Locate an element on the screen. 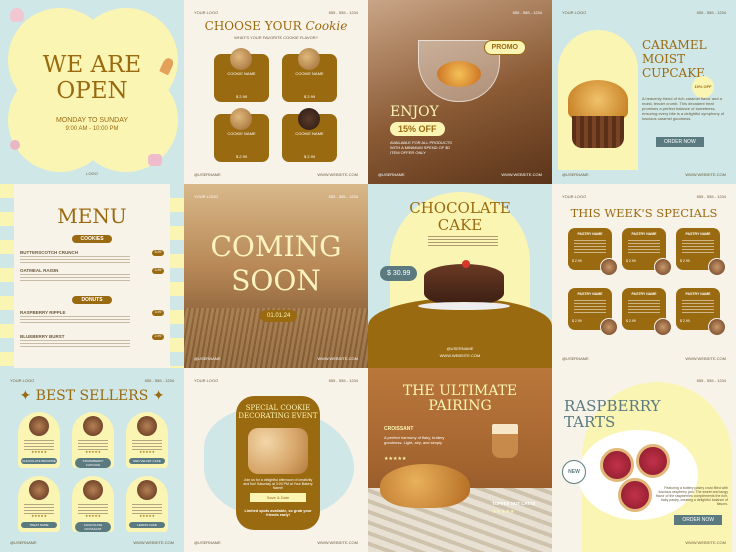 This screenshot has width=736, height=552. cookie-image is located at coordinates (309, 119).